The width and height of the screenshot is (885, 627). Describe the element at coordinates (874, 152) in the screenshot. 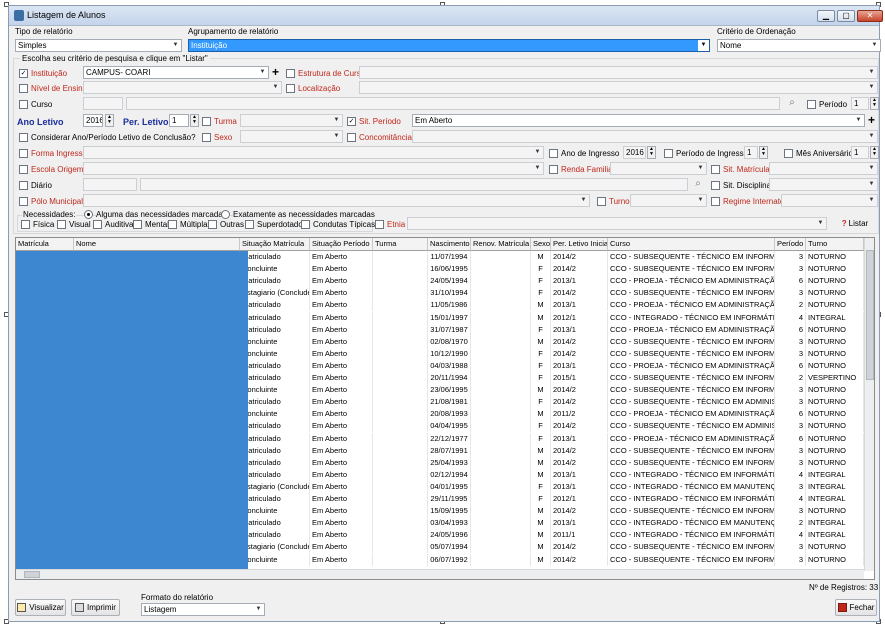

I see `mes-aniv-spinner: ▲ ▼` at that location.